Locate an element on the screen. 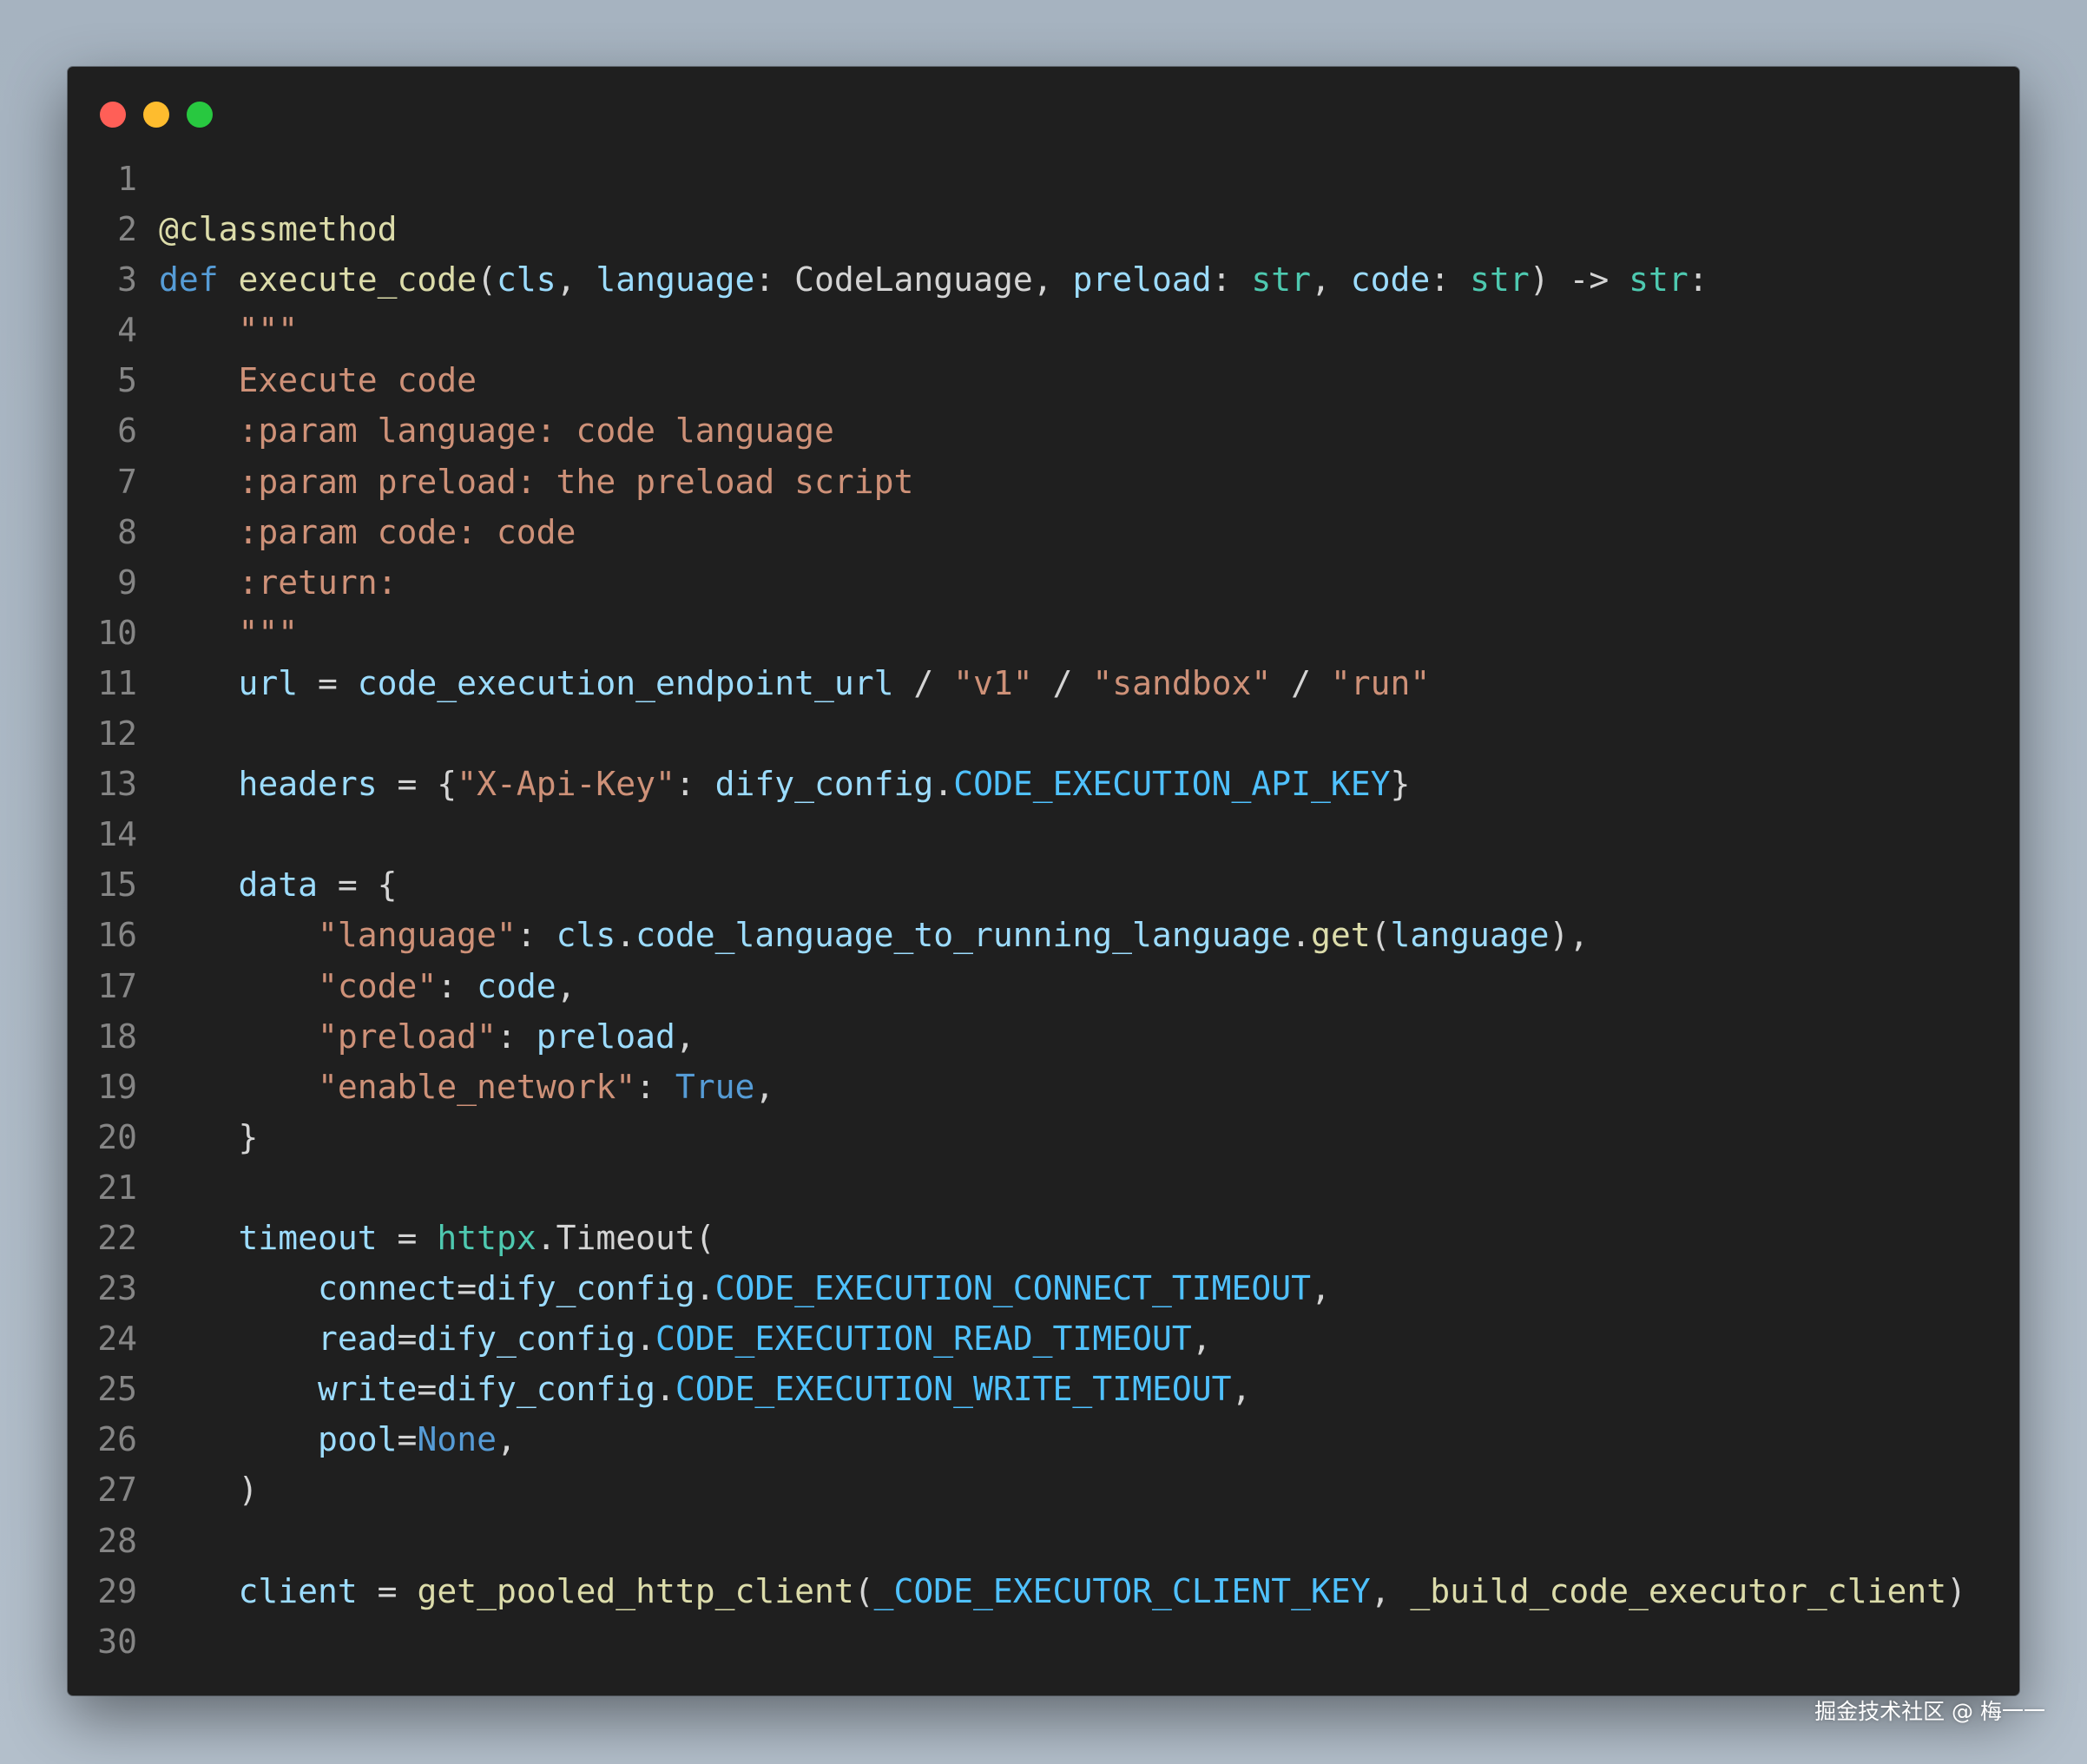 The width and height of the screenshot is (2087, 1764). code-token: data is located at coordinates (278, 886).